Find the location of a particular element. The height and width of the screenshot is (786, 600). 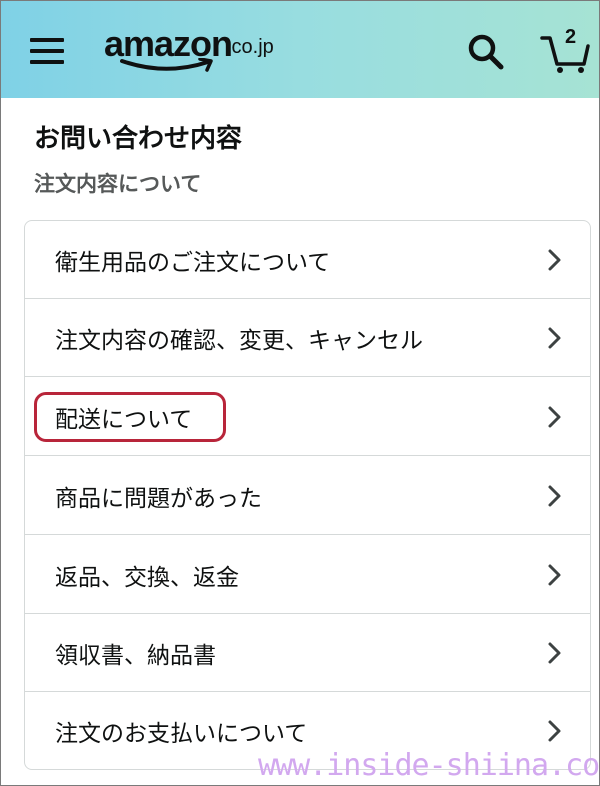

cart-count-badge: 2 is located at coordinates (571, 37).